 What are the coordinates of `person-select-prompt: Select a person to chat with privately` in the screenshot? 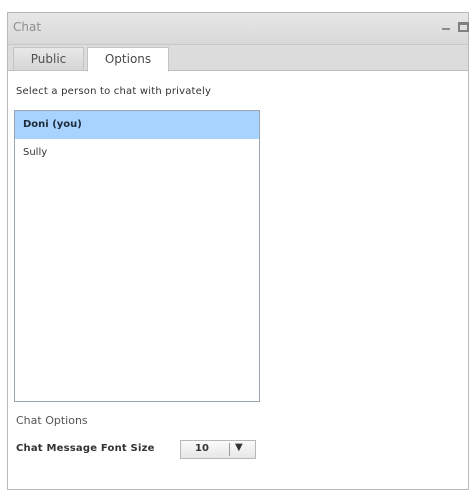 It's located at (114, 91).